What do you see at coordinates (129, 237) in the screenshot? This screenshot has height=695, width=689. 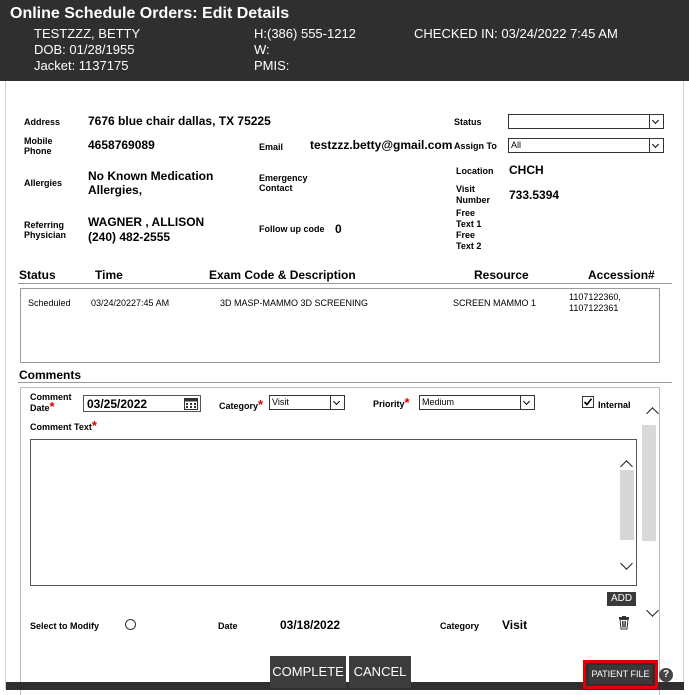 I see `referring-value-2: (240) 482-2555` at bounding box center [129, 237].